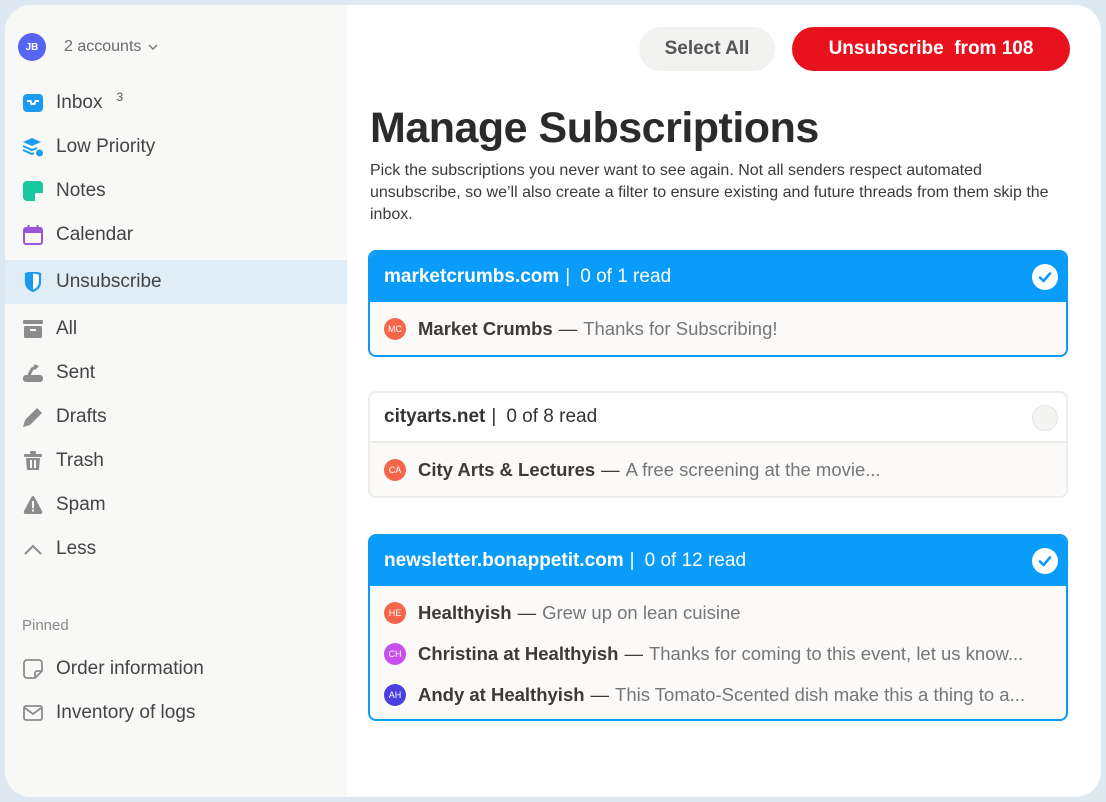 This screenshot has height=802, width=1106. What do you see at coordinates (1045, 418) in the screenshot?
I see `checkbox-unchecked` at bounding box center [1045, 418].